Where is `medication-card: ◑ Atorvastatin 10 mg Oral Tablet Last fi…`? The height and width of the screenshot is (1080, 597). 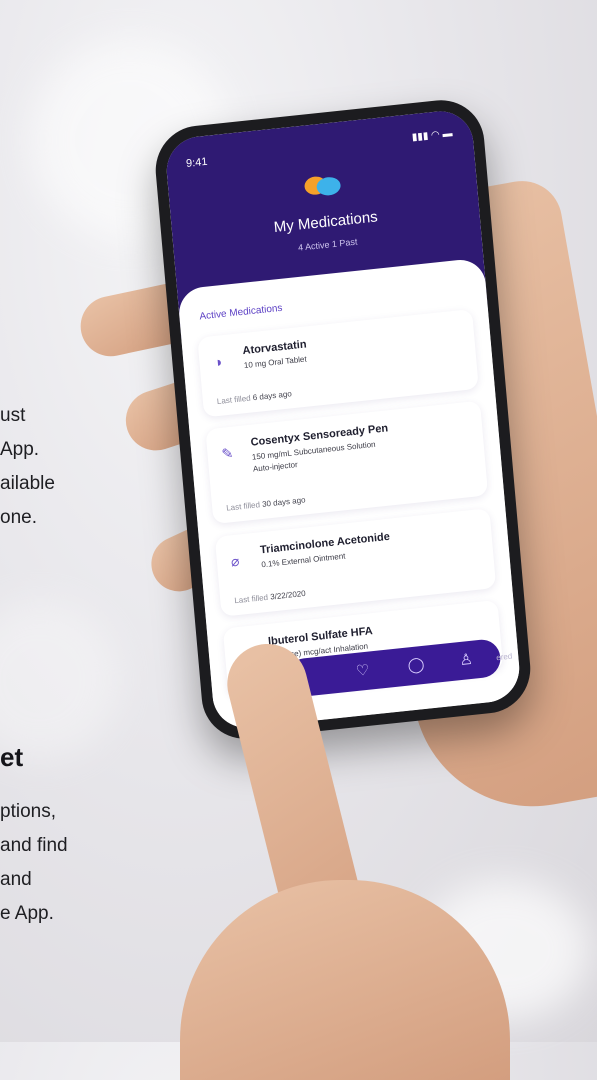 medication-card: ◑ Atorvastatin 10 mg Oral Tablet Last fi… is located at coordinates (338, 363).